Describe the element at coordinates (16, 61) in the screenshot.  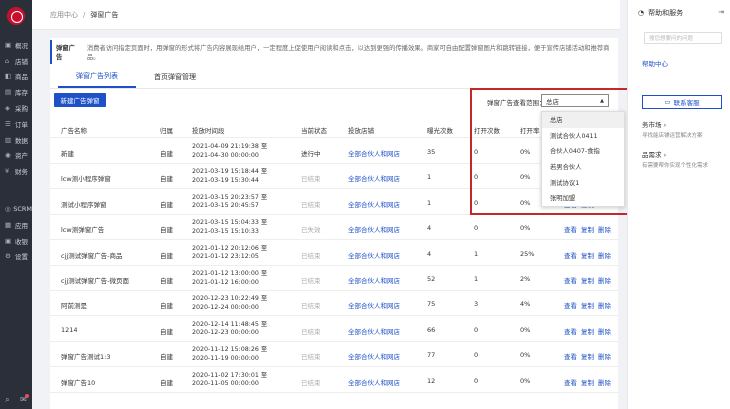
I see `sidebar-item-1: ⌂ 店铺` at that location.